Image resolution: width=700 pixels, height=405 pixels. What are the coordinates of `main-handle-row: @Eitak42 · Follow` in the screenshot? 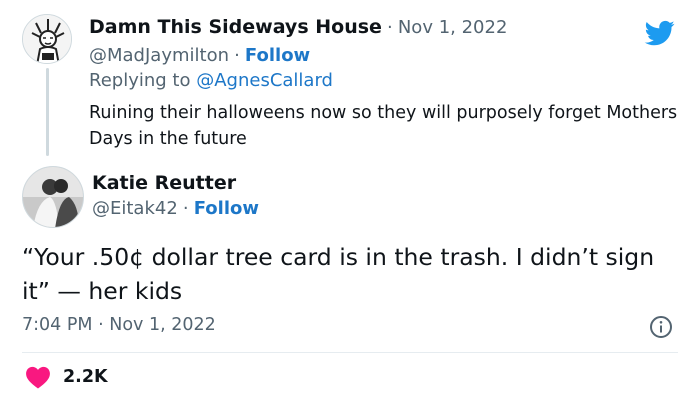 It's located at (175, 208).